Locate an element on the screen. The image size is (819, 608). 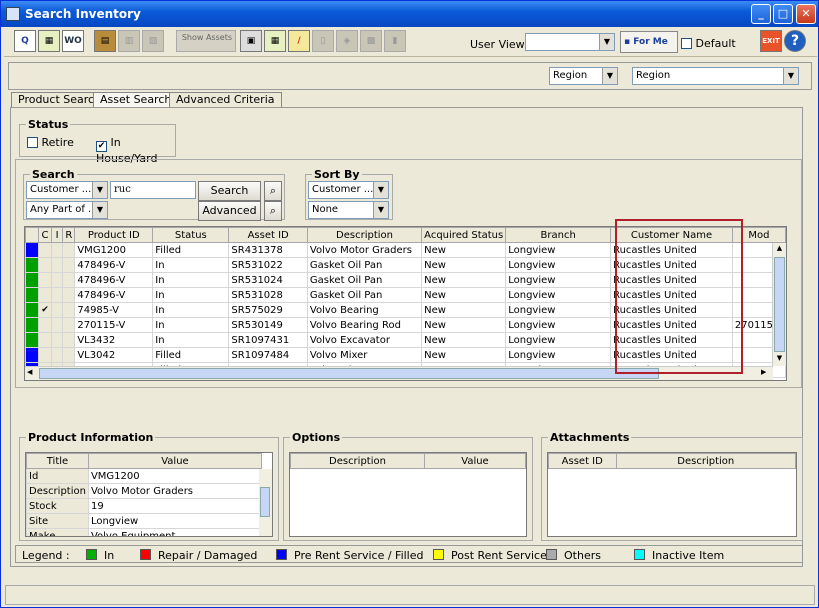
column-header: C is located at coordinates (45, 235).